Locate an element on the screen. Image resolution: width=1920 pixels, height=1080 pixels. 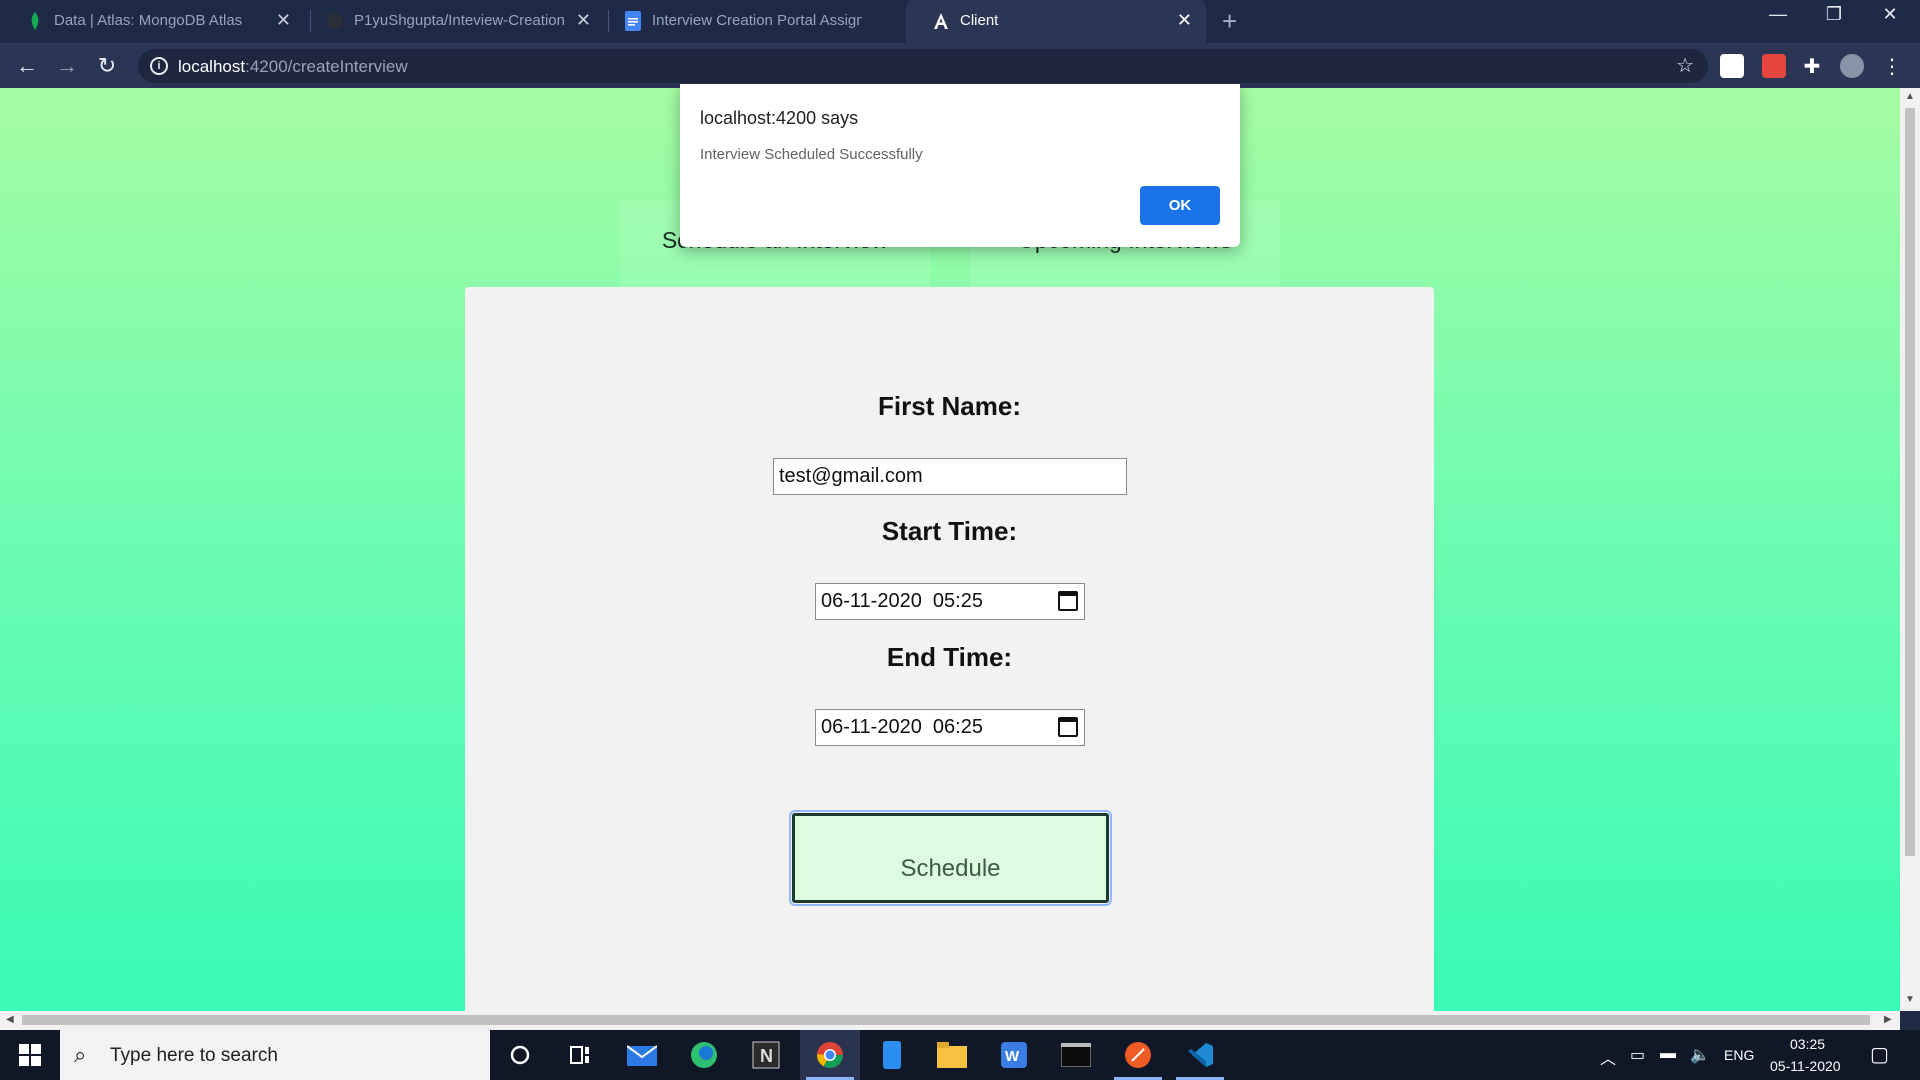
forward-icon: → is located at coordinates (67, 66).